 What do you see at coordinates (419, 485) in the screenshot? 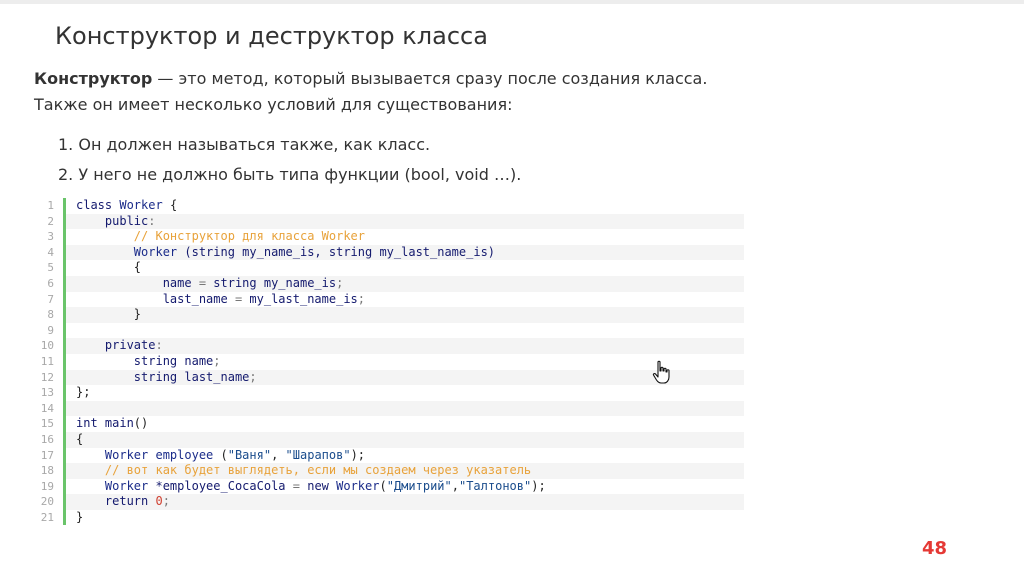
I see `code-token: "Дмитрий"` at bounding box center [419, 485].